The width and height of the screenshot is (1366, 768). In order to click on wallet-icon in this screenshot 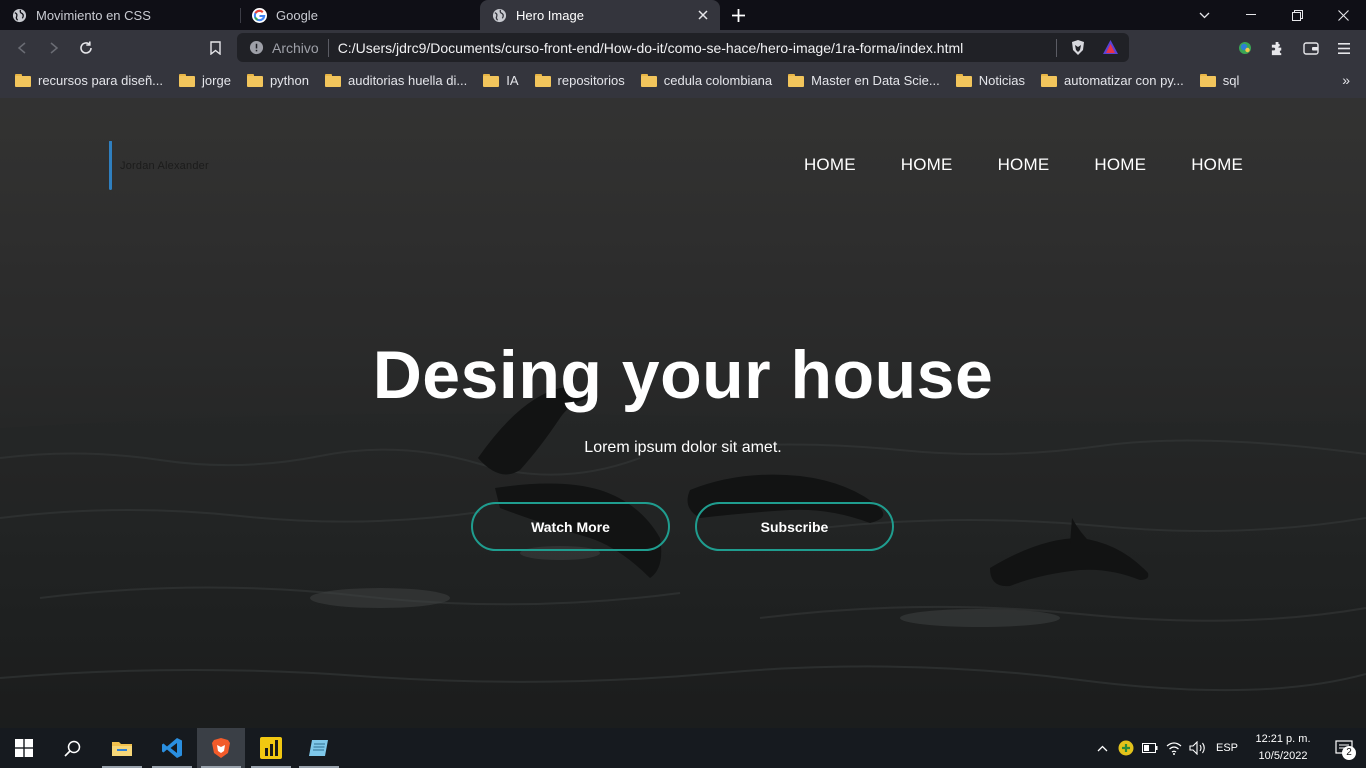, I will do `click(1310, 48)`.